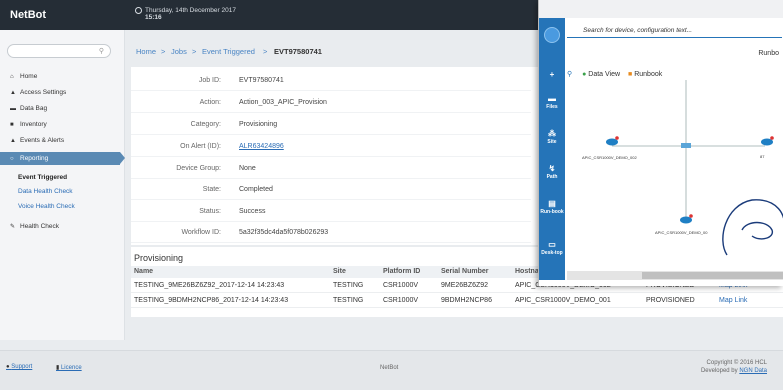 The width and height of the screenshot is (783, 390). What do you see at coordinates (146, 51) in the screenshot?
I see `breadcrumb-home: Home` at bounding box center [146, 51].